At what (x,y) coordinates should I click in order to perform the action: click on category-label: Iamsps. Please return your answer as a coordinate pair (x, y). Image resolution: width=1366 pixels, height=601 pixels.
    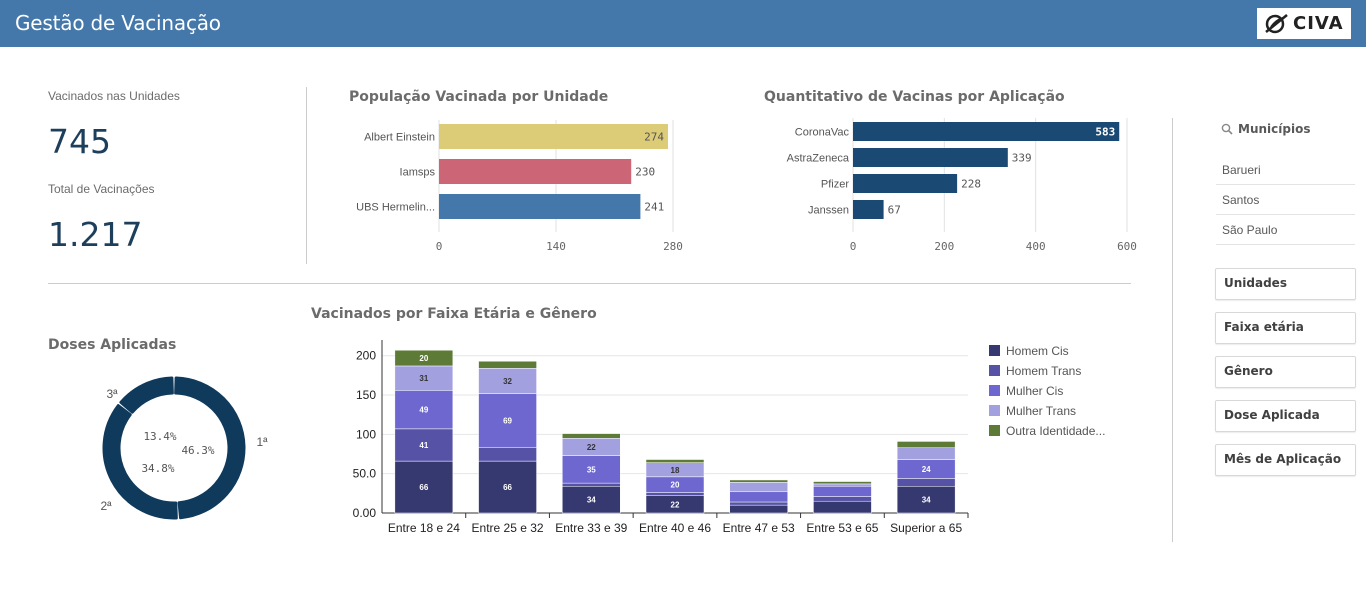
    Looking at the image, I should click on (418, 173).